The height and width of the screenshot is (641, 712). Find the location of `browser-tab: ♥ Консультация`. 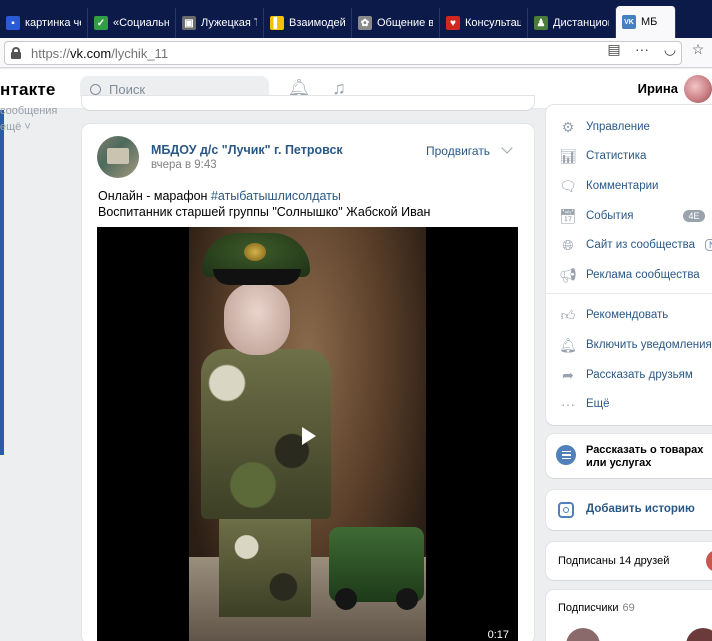

browser-tab: ♥ Консультация is located at coordinates (484, 23).